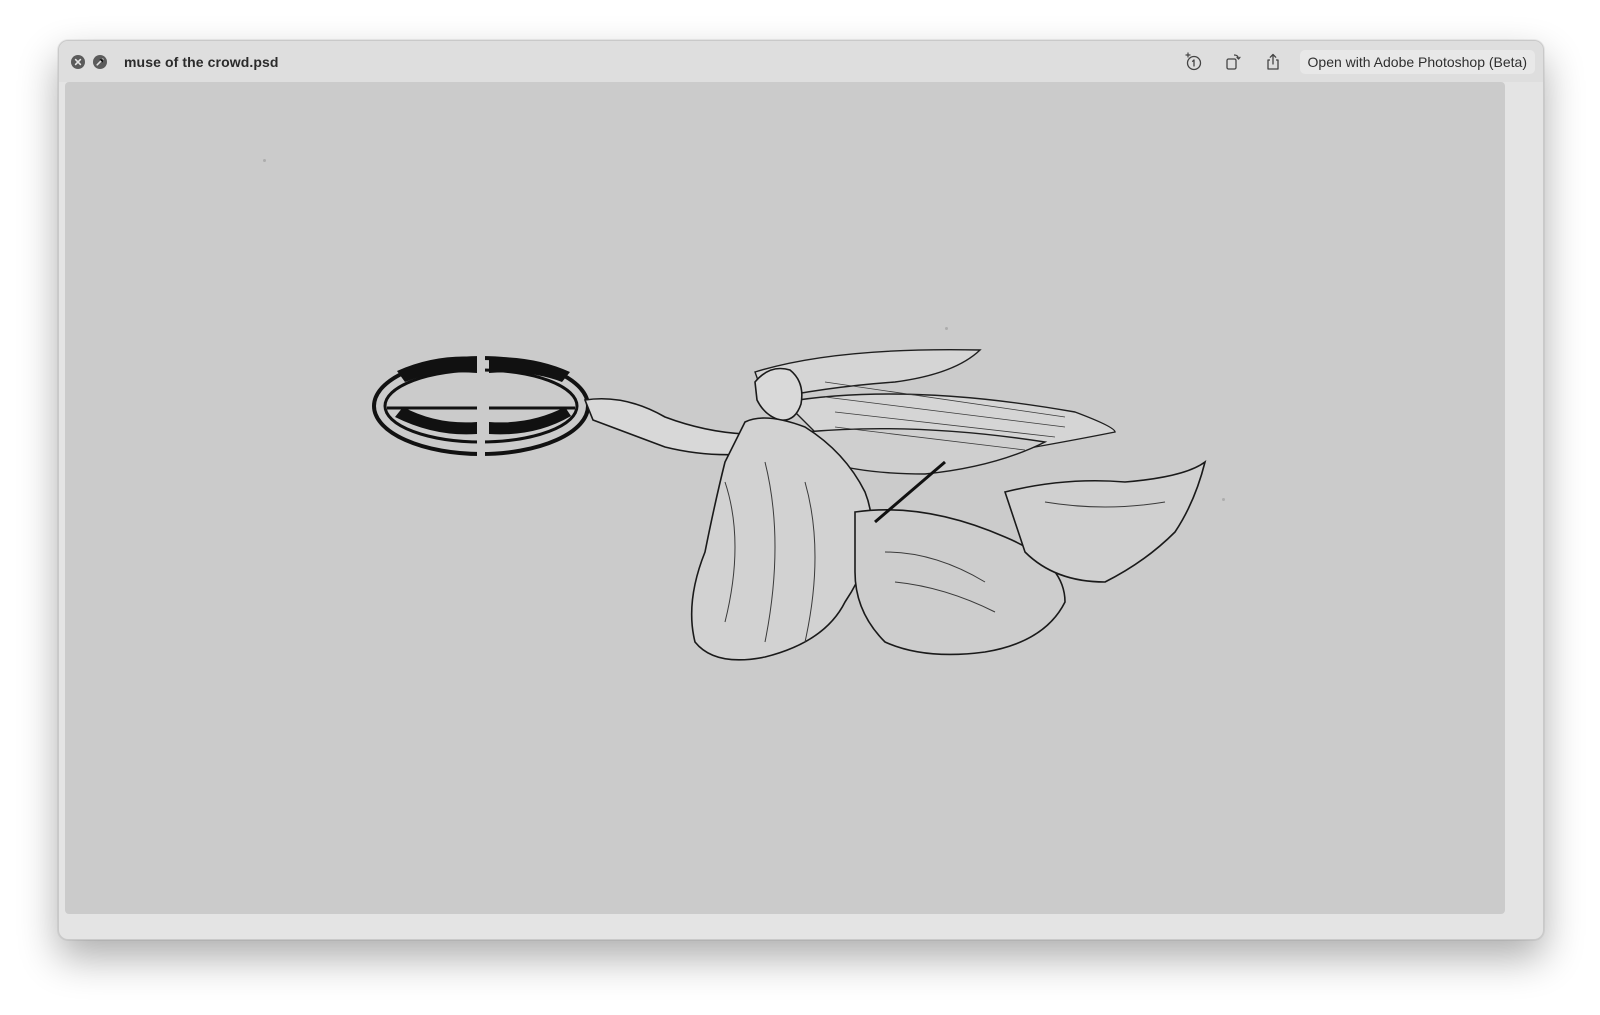  I want to click on figure-arm, so click(665, 426).